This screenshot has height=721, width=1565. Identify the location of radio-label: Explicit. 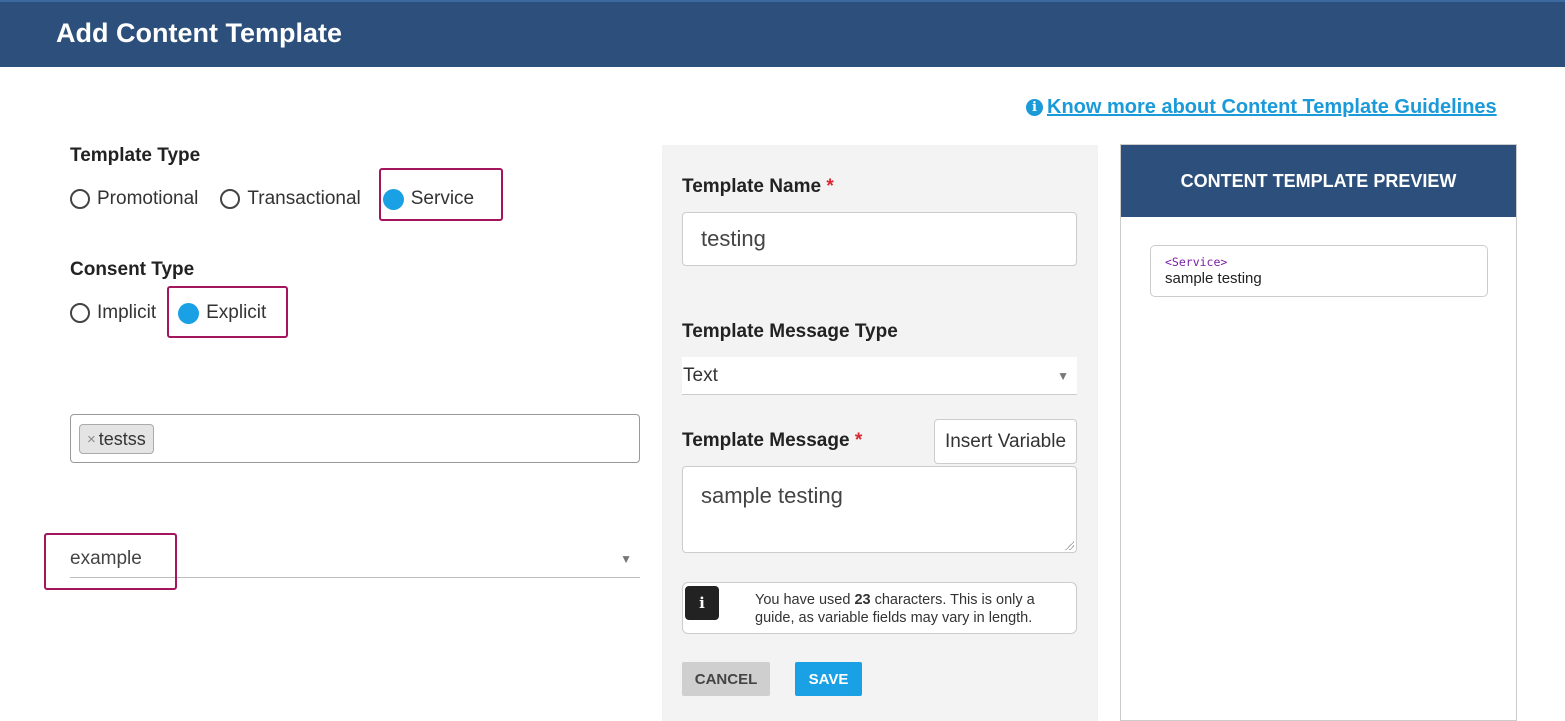
(236, 312).